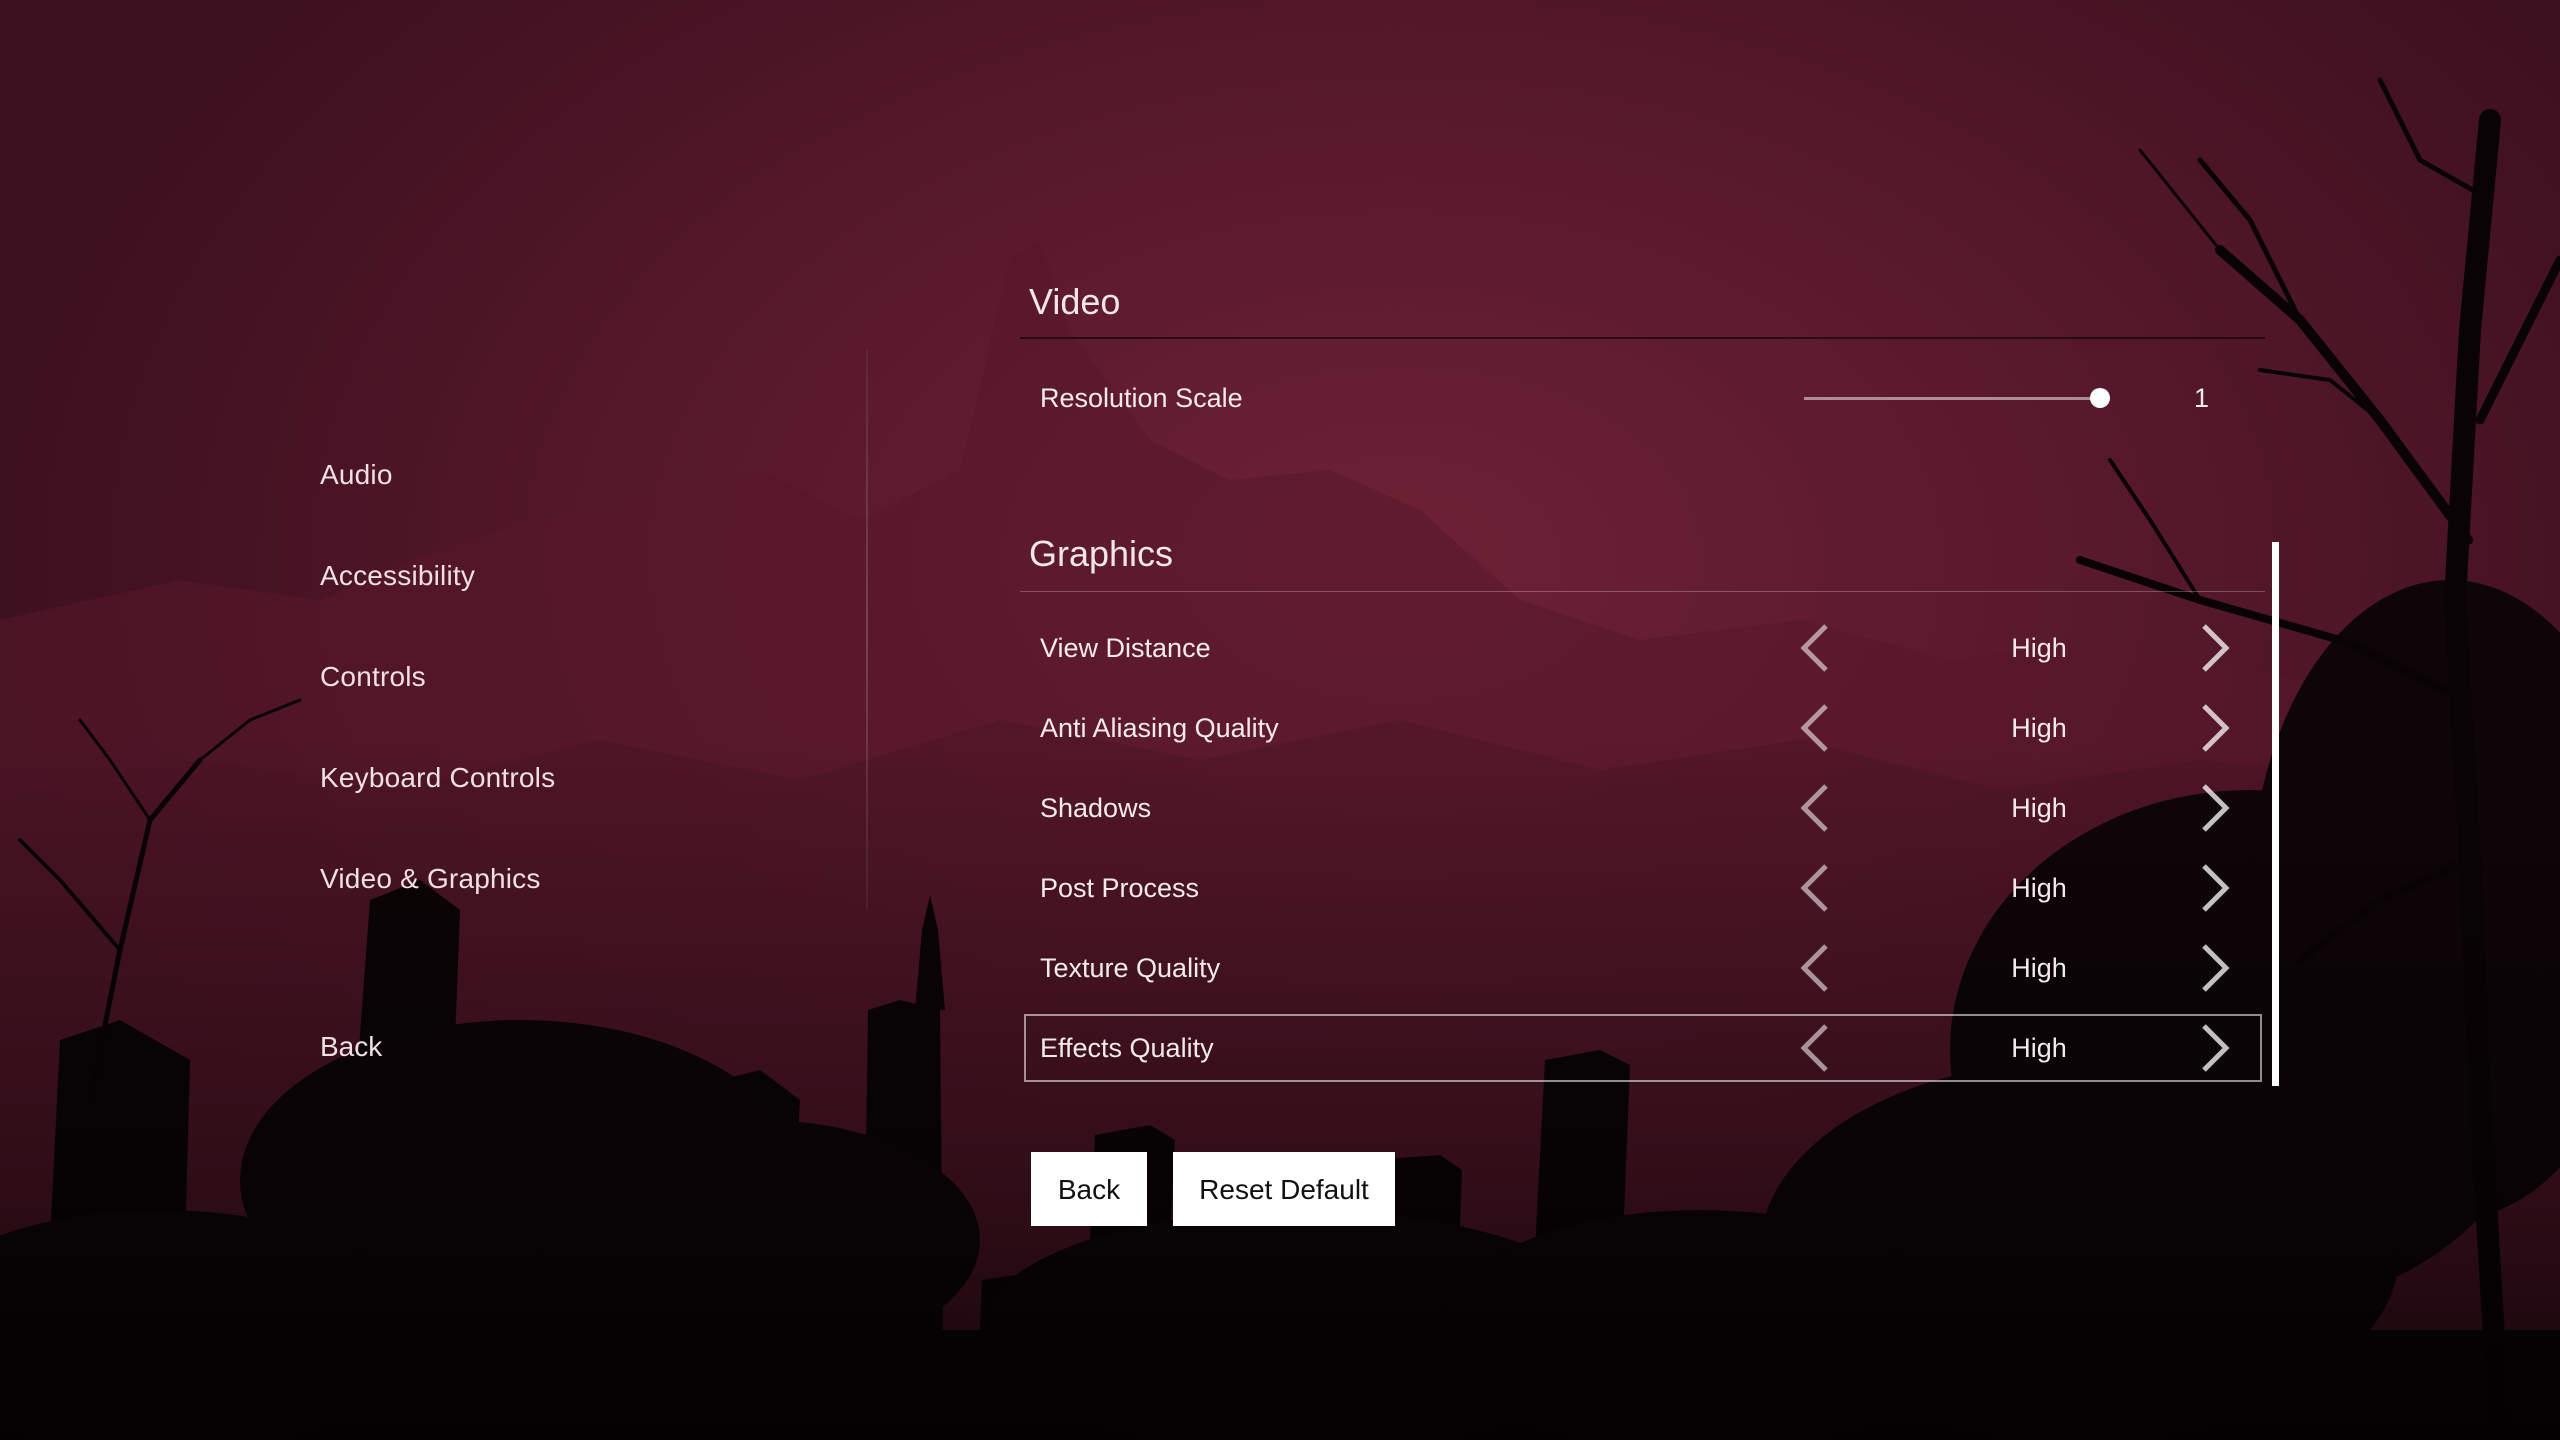 Image resolution: width=2560 pixels, height=1440 pixels. Describe the element at coordinates (2039, 888) in the screenshot. I see `post-process-value: High` at that location.